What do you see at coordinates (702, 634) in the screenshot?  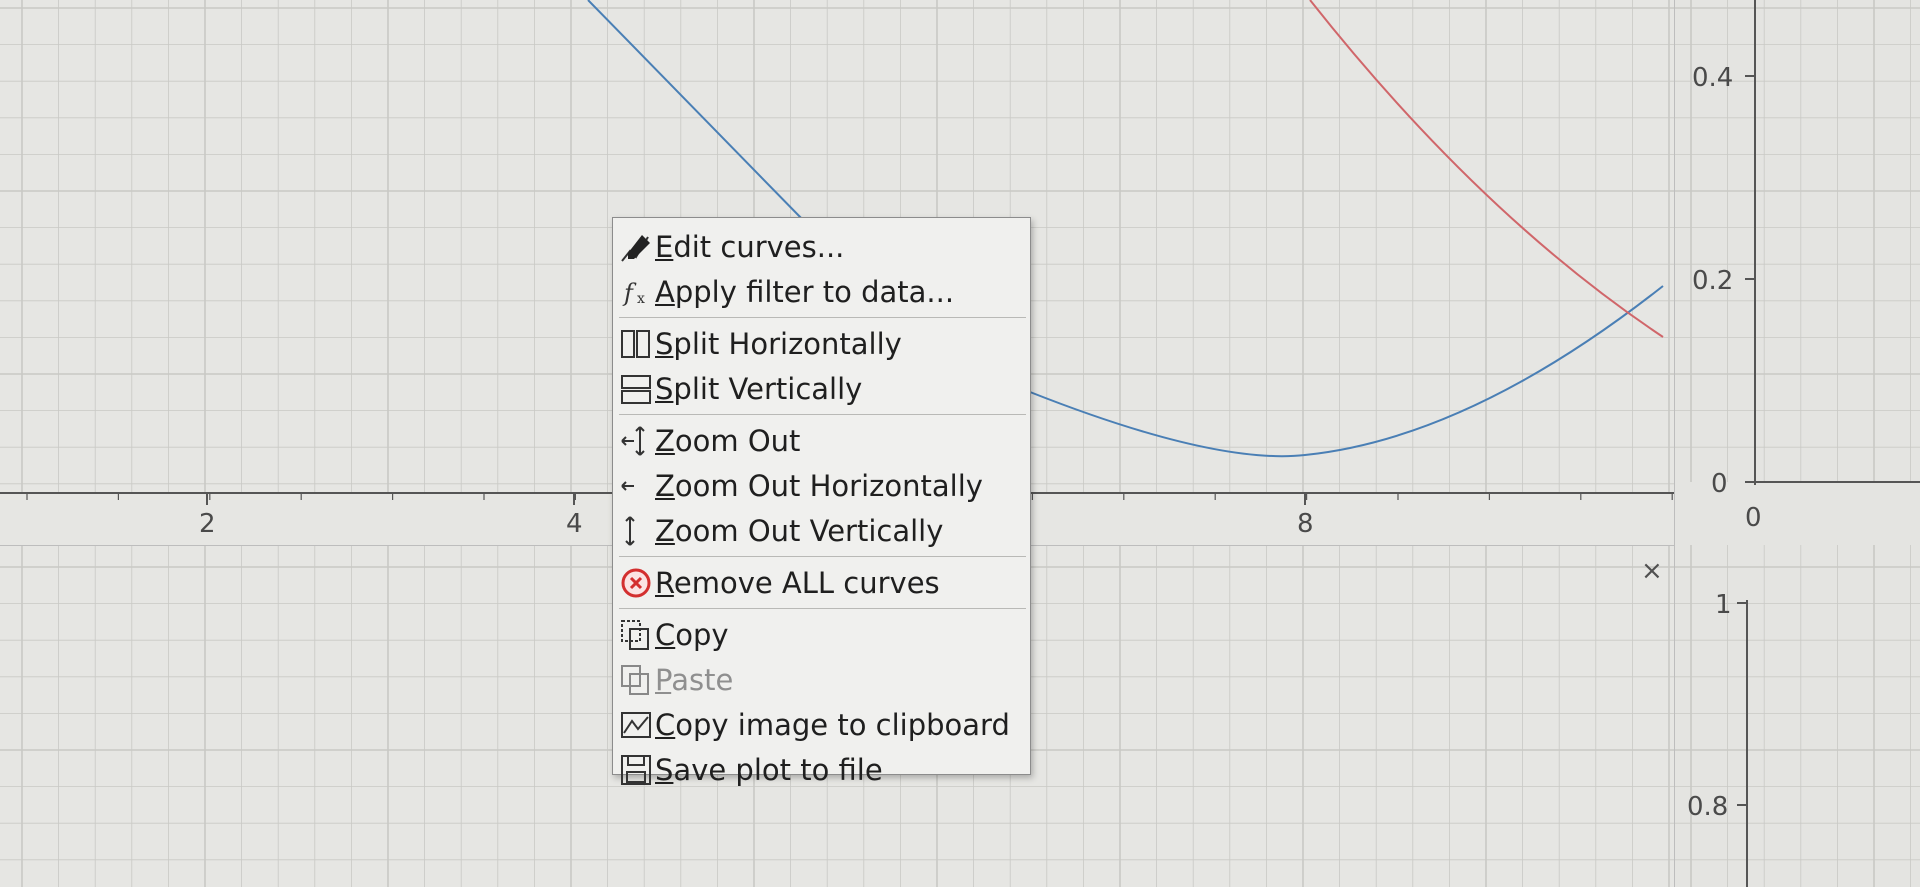 I see `menu-label-text: opy` at bounding box center [702, 634].